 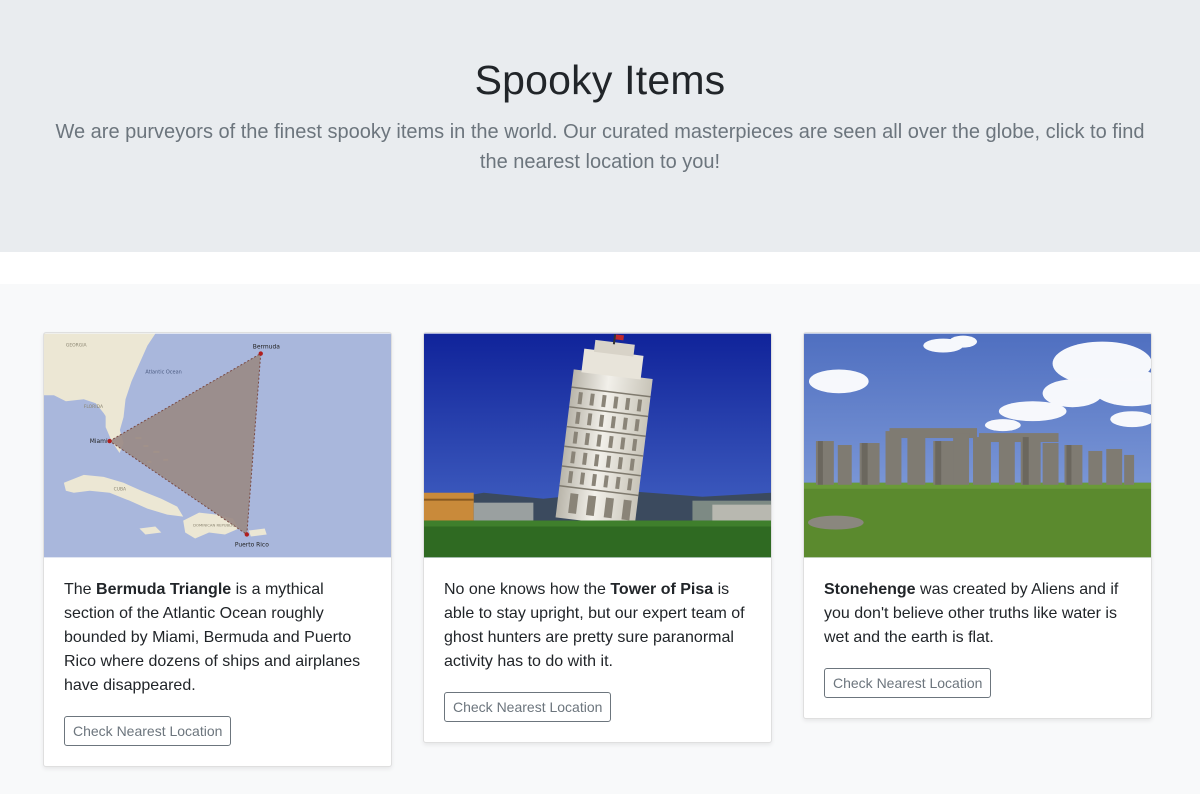 I want to click on map-label-georgia: GEORGIA, so click(x=77, y=346).